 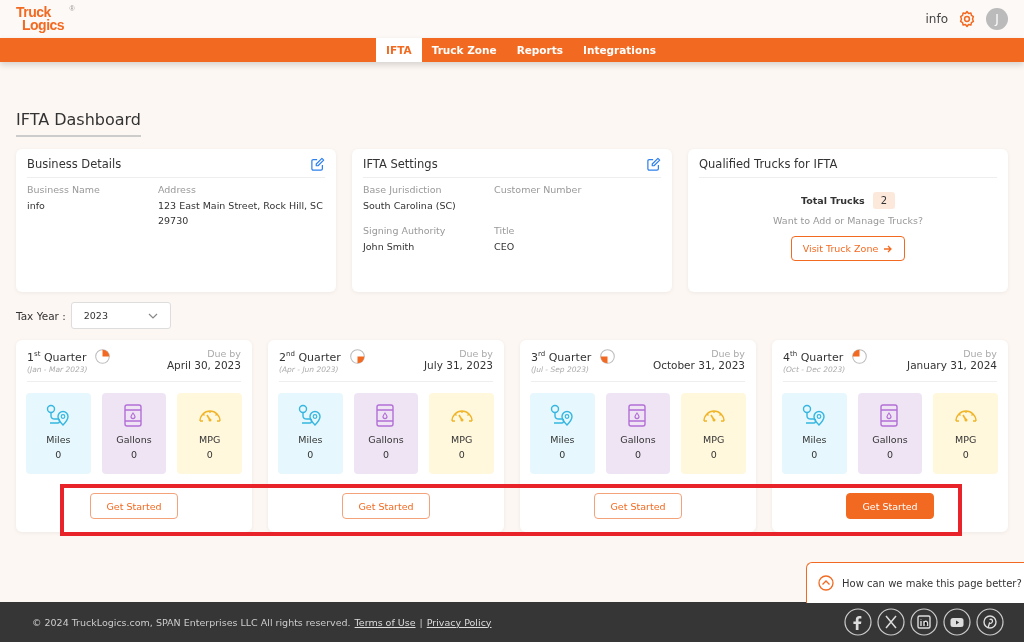 What do you see at coordinates (952, 365) in the screenshot?
I see `due-date: January 31, 2024` at bounding box center [952, 365].